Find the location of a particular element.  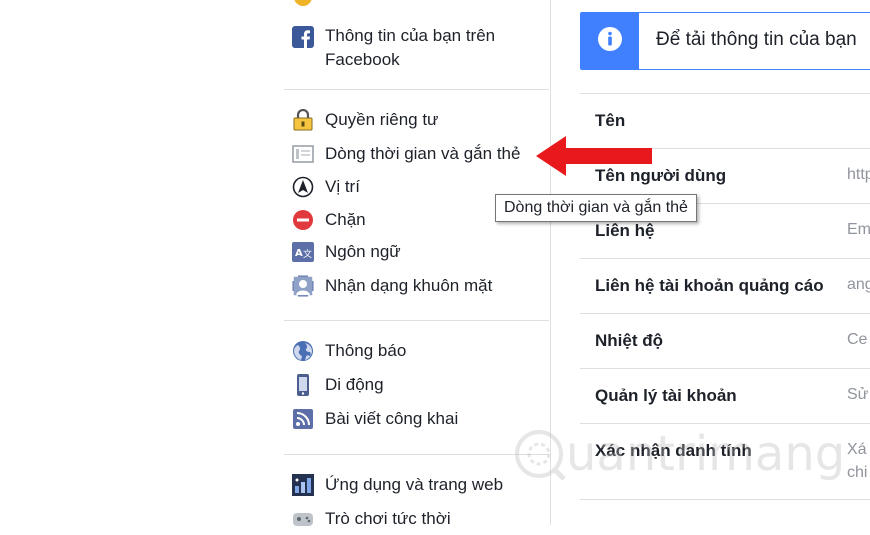

sidebar-item-label: Dòng thời gian và gắn thẻ is located at coordinates (423, 153).